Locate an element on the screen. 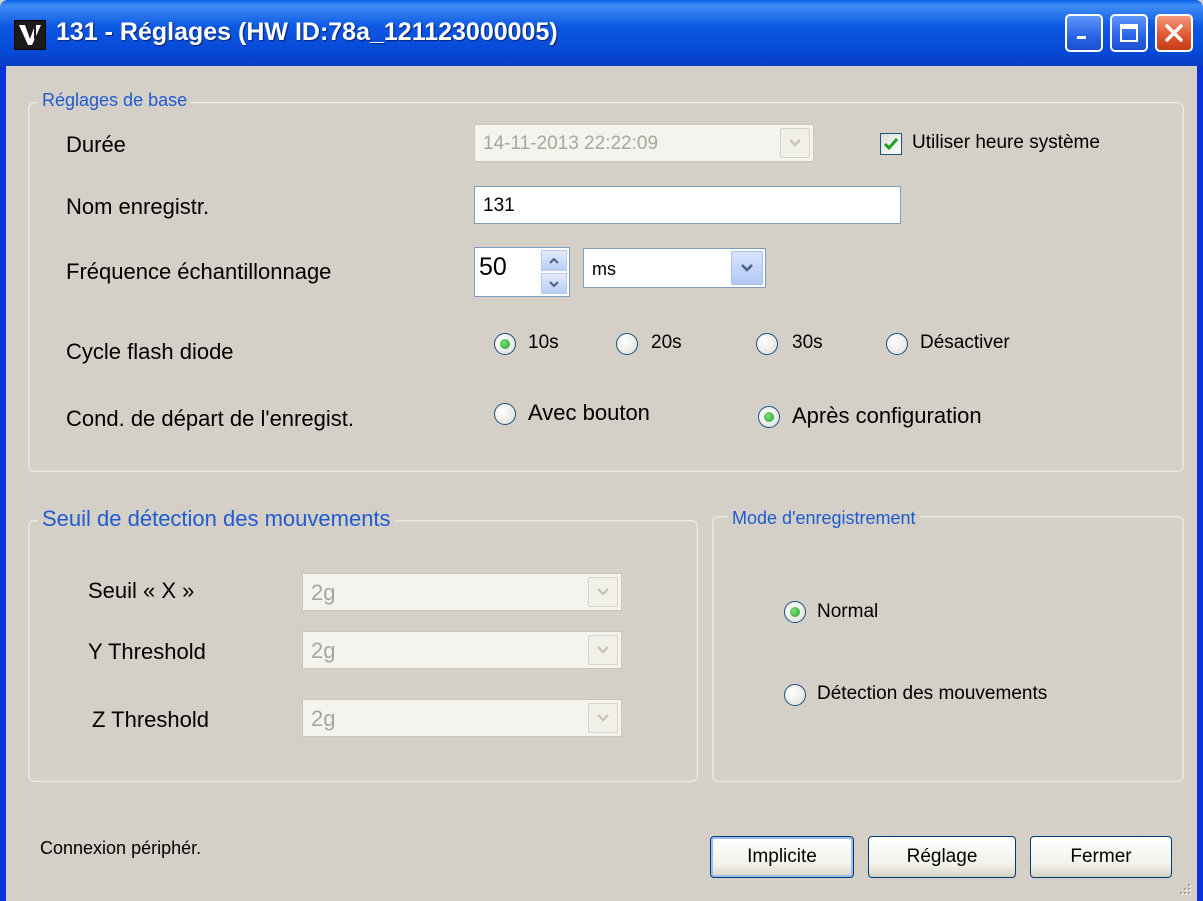  mode-normal-radio is located at coordinates (795, 612).